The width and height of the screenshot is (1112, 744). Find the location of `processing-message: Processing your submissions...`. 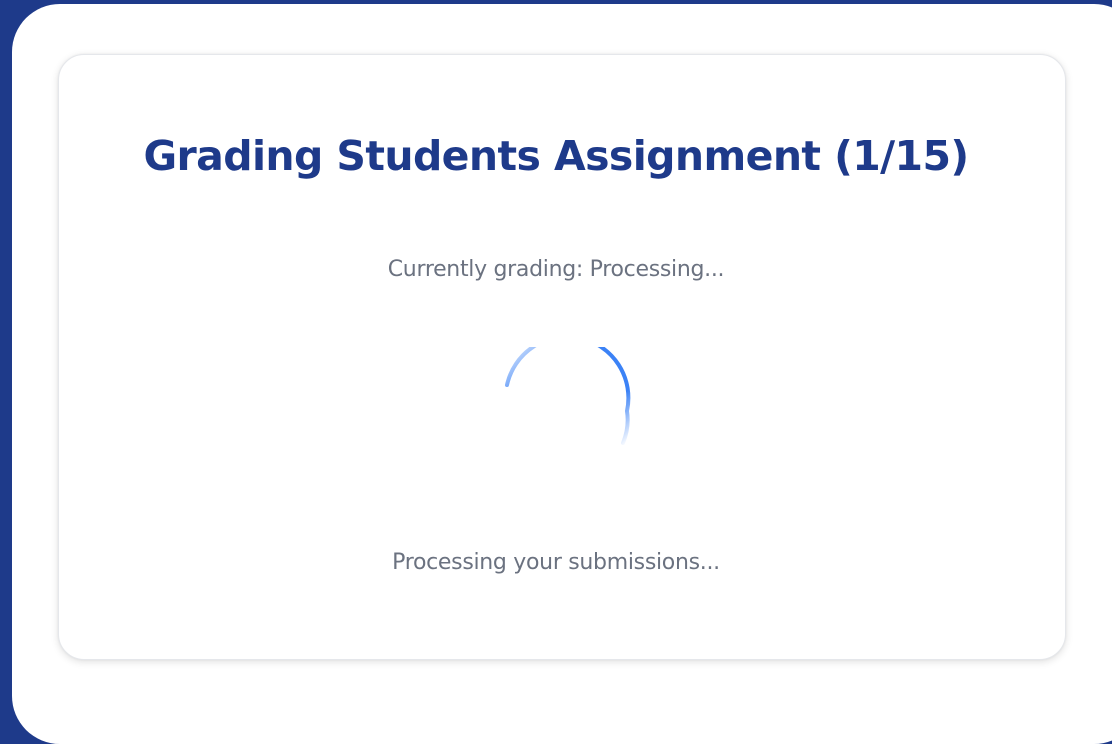

processing-message: Processing your submissions... is located at coordinates (556, 562).